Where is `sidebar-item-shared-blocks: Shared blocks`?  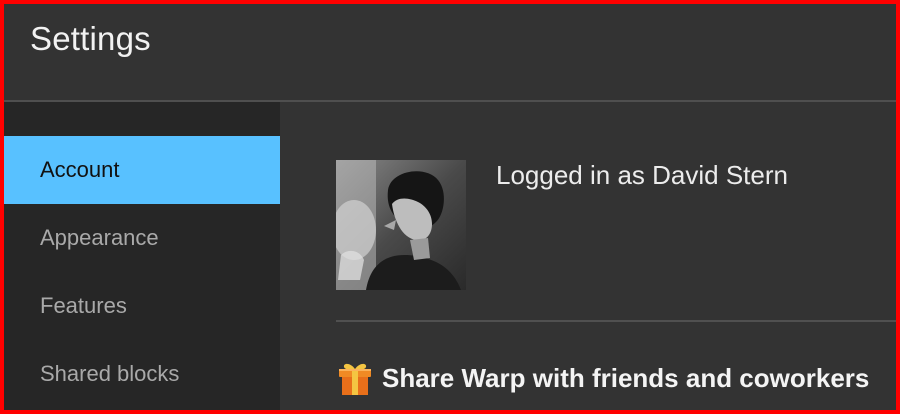
sidebar-item-shared-blocks: Shared blocks is located at coordinates (142, 374).